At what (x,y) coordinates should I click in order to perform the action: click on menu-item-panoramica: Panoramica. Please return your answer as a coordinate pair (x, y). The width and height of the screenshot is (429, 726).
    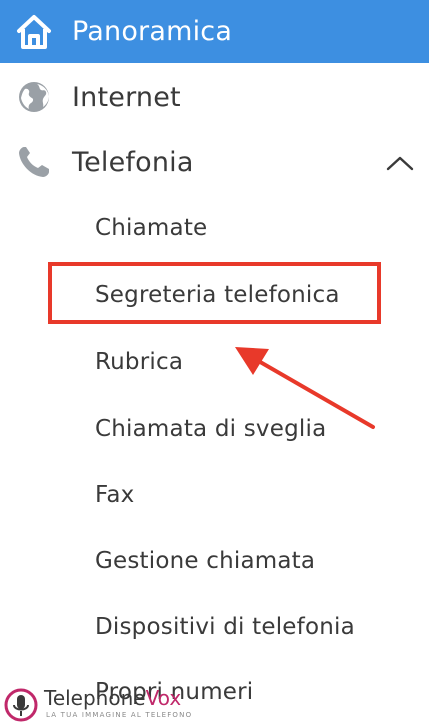
    Looking at the image, I should click on (214, 31).